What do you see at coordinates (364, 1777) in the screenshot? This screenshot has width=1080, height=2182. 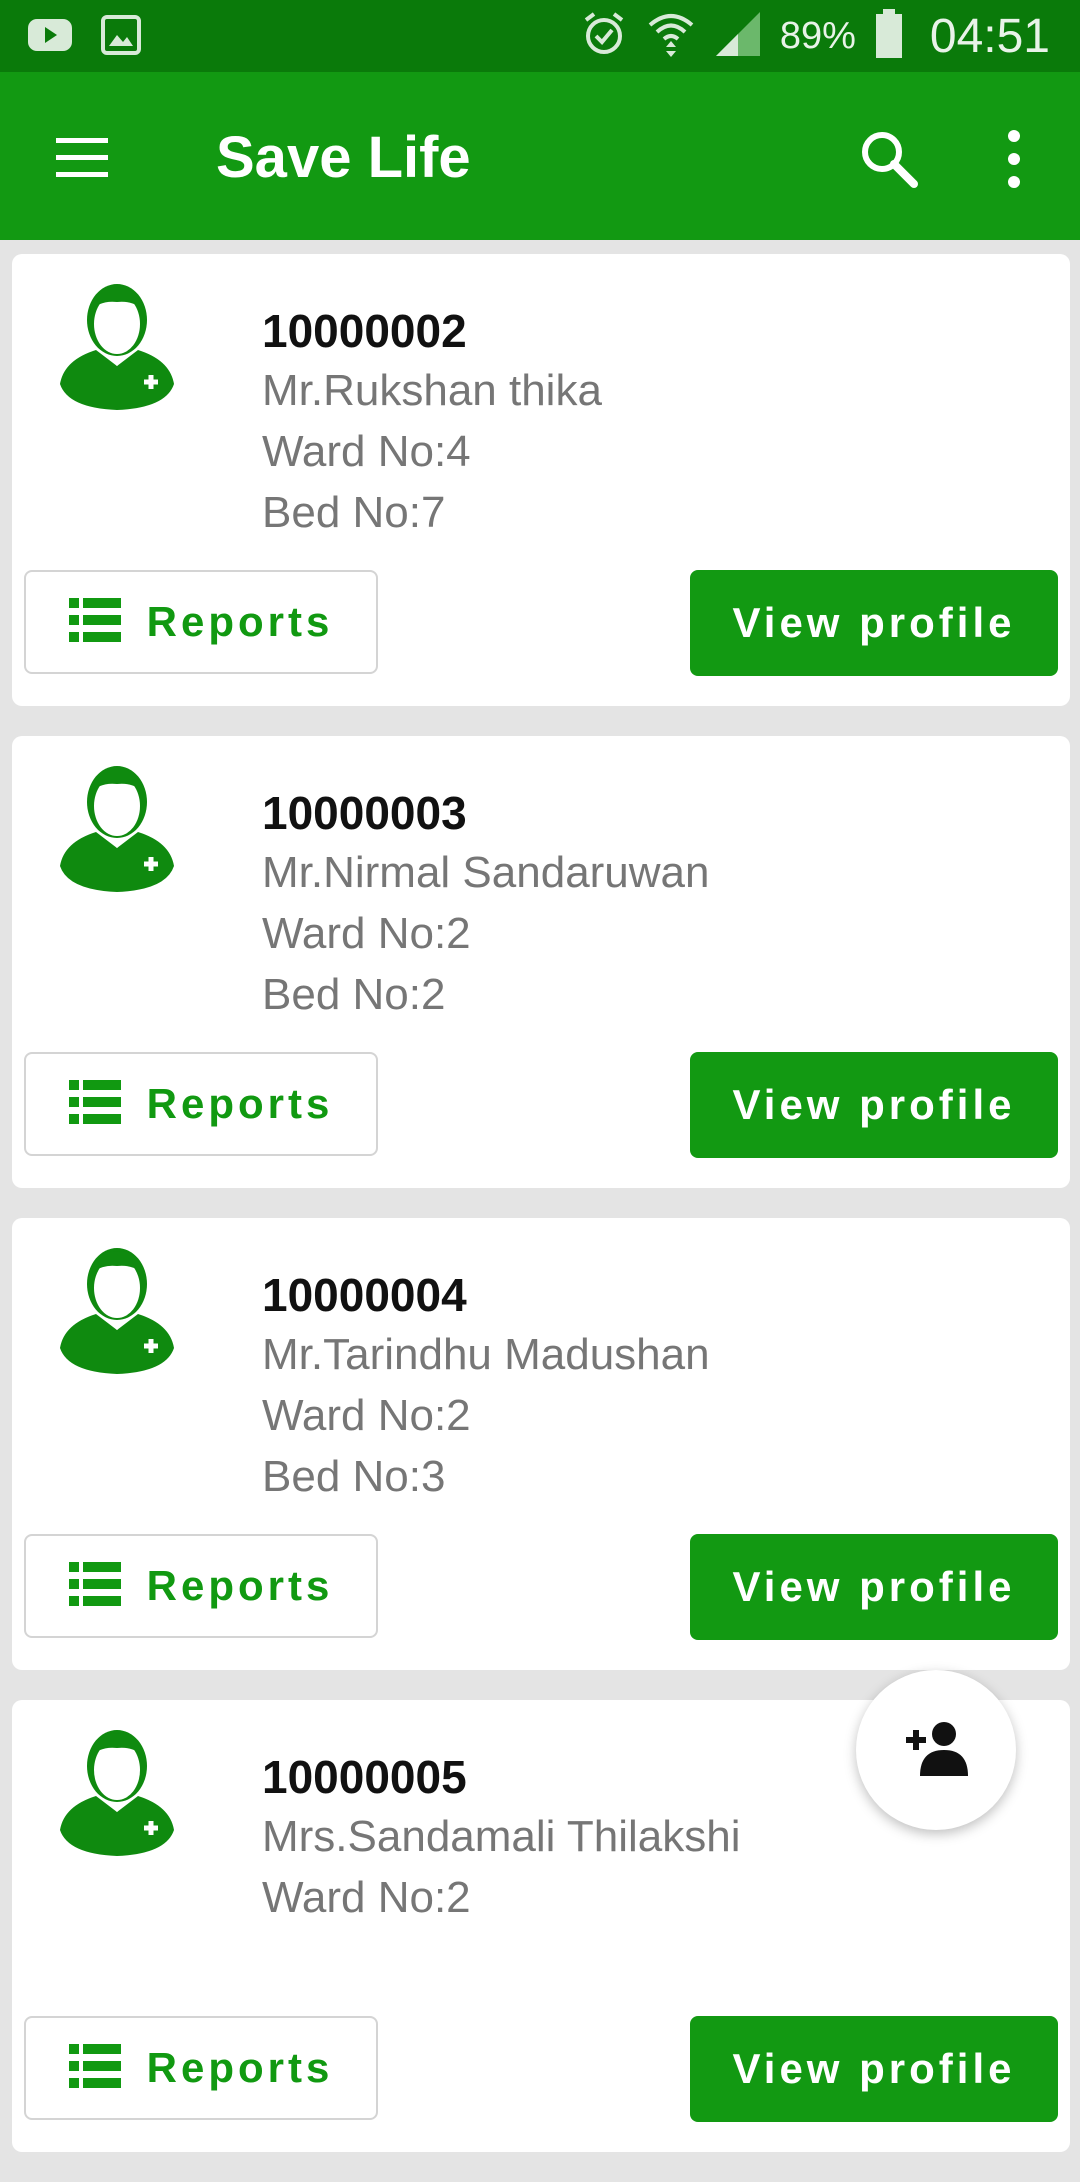 I see `patient-id: 10000005` at bounding box center [364, 1777].